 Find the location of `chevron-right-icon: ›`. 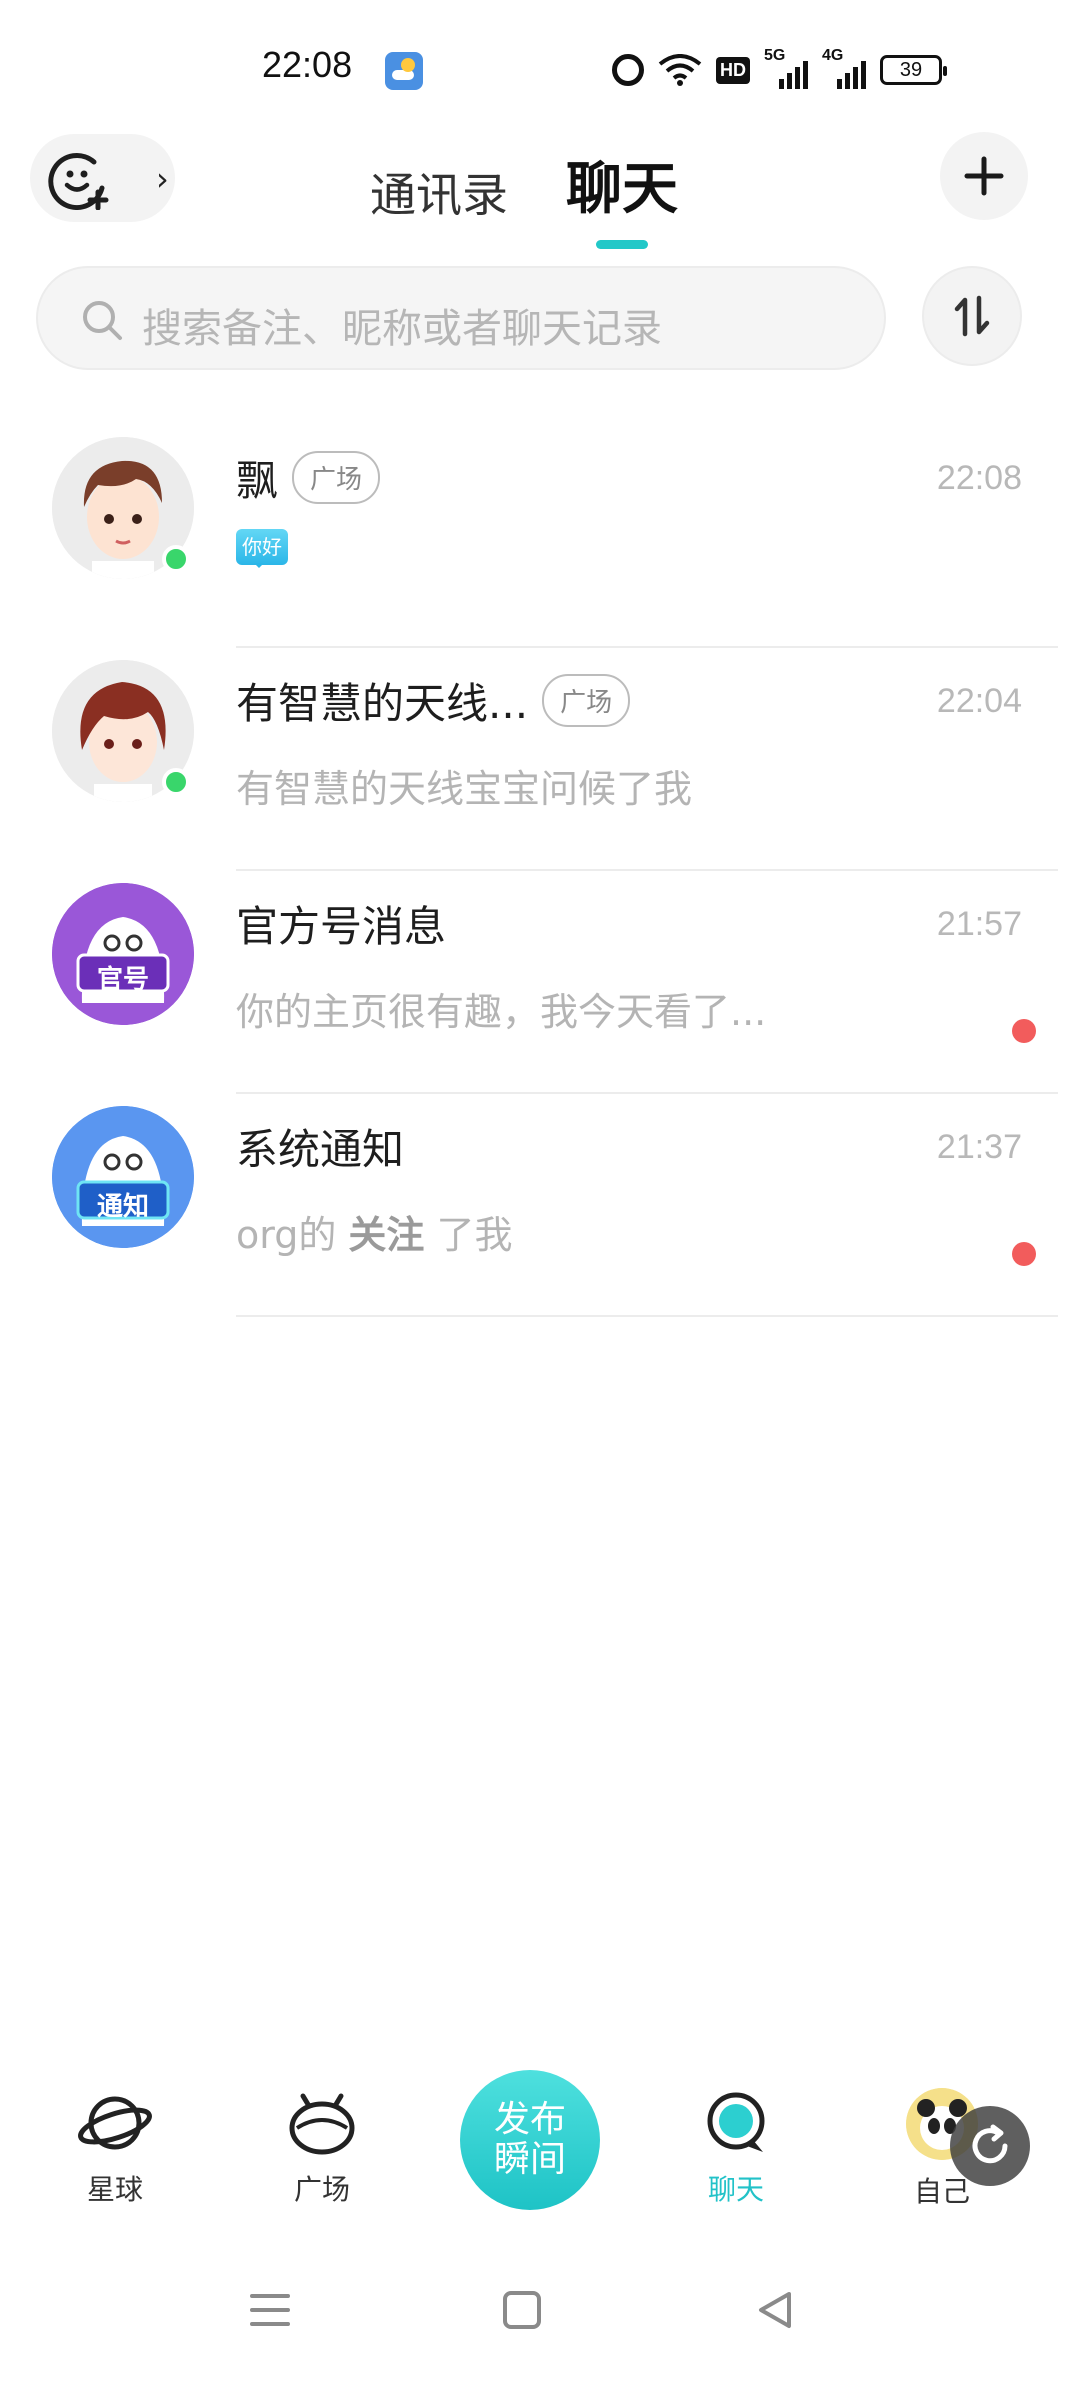

chevron-right-icon: › is located at coordinates (162, 179).